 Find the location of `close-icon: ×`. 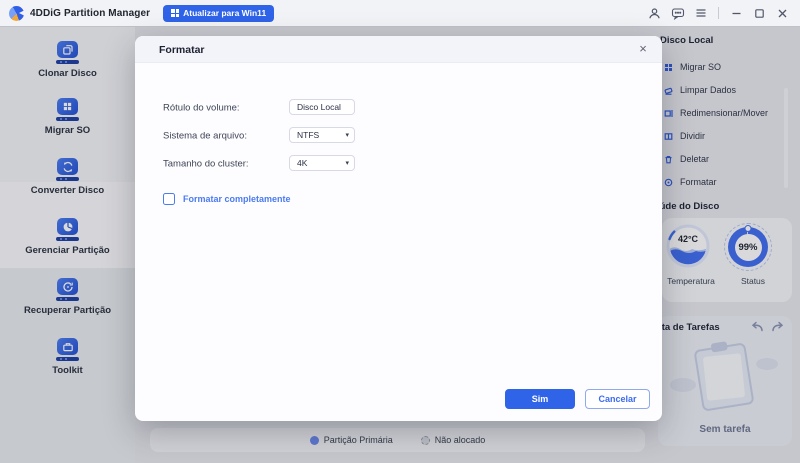

close-icon: × is located at coordinates (643, 49).